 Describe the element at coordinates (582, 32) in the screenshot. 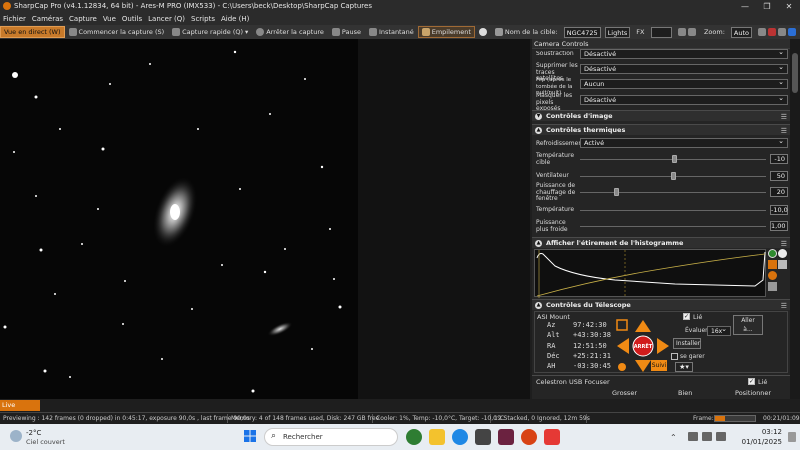

I see `target-name-input: NGC4725` at that location.